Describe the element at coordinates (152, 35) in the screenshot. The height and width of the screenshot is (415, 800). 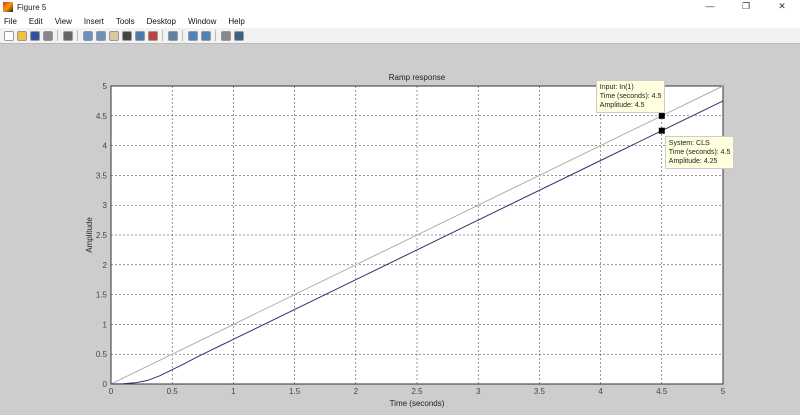
I see `brush-icon` at that location.